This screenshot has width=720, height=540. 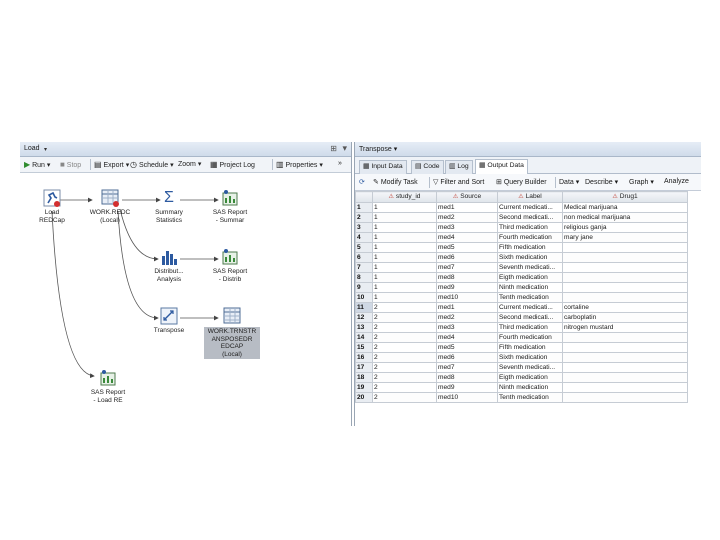 I want to click on row-number-cell: 17, so click(x=364, y=367).